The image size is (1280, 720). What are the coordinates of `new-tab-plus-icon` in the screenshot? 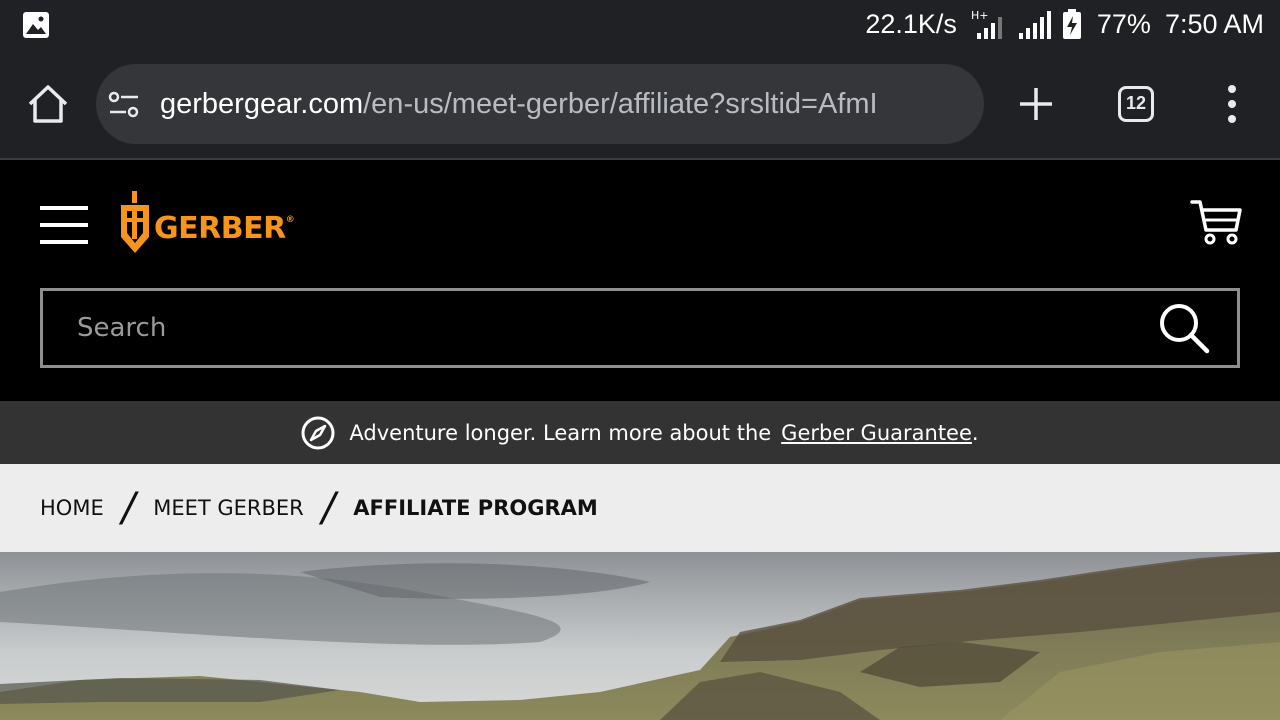 It's located at (1036, 104).